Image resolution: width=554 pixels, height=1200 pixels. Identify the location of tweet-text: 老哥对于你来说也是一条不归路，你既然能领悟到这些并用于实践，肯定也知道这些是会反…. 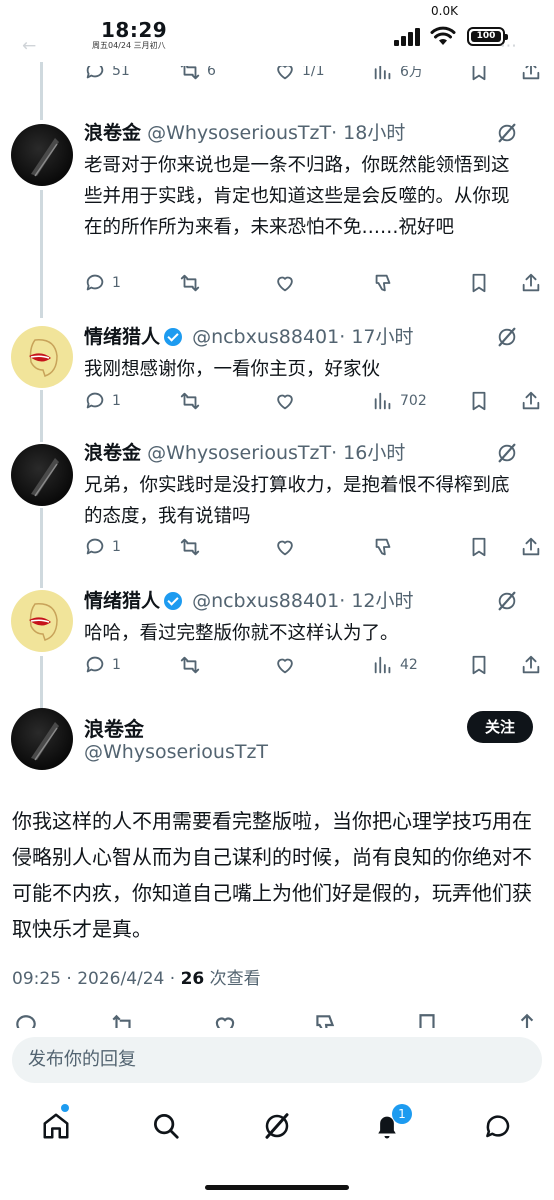
(297, 196).